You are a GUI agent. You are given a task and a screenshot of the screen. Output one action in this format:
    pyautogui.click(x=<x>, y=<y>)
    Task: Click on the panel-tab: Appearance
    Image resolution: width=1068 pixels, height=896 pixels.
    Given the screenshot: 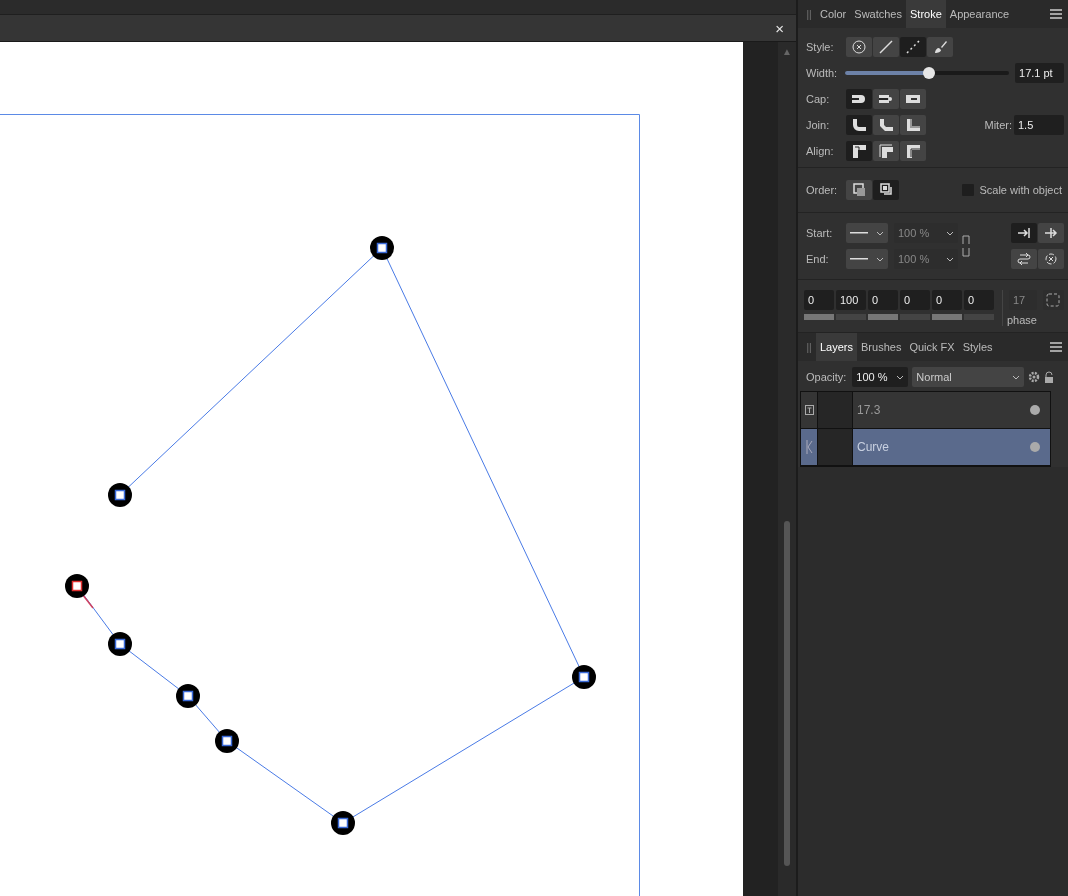 What is the action you would take?
    pyautogui.click(x=979, y=14)
    